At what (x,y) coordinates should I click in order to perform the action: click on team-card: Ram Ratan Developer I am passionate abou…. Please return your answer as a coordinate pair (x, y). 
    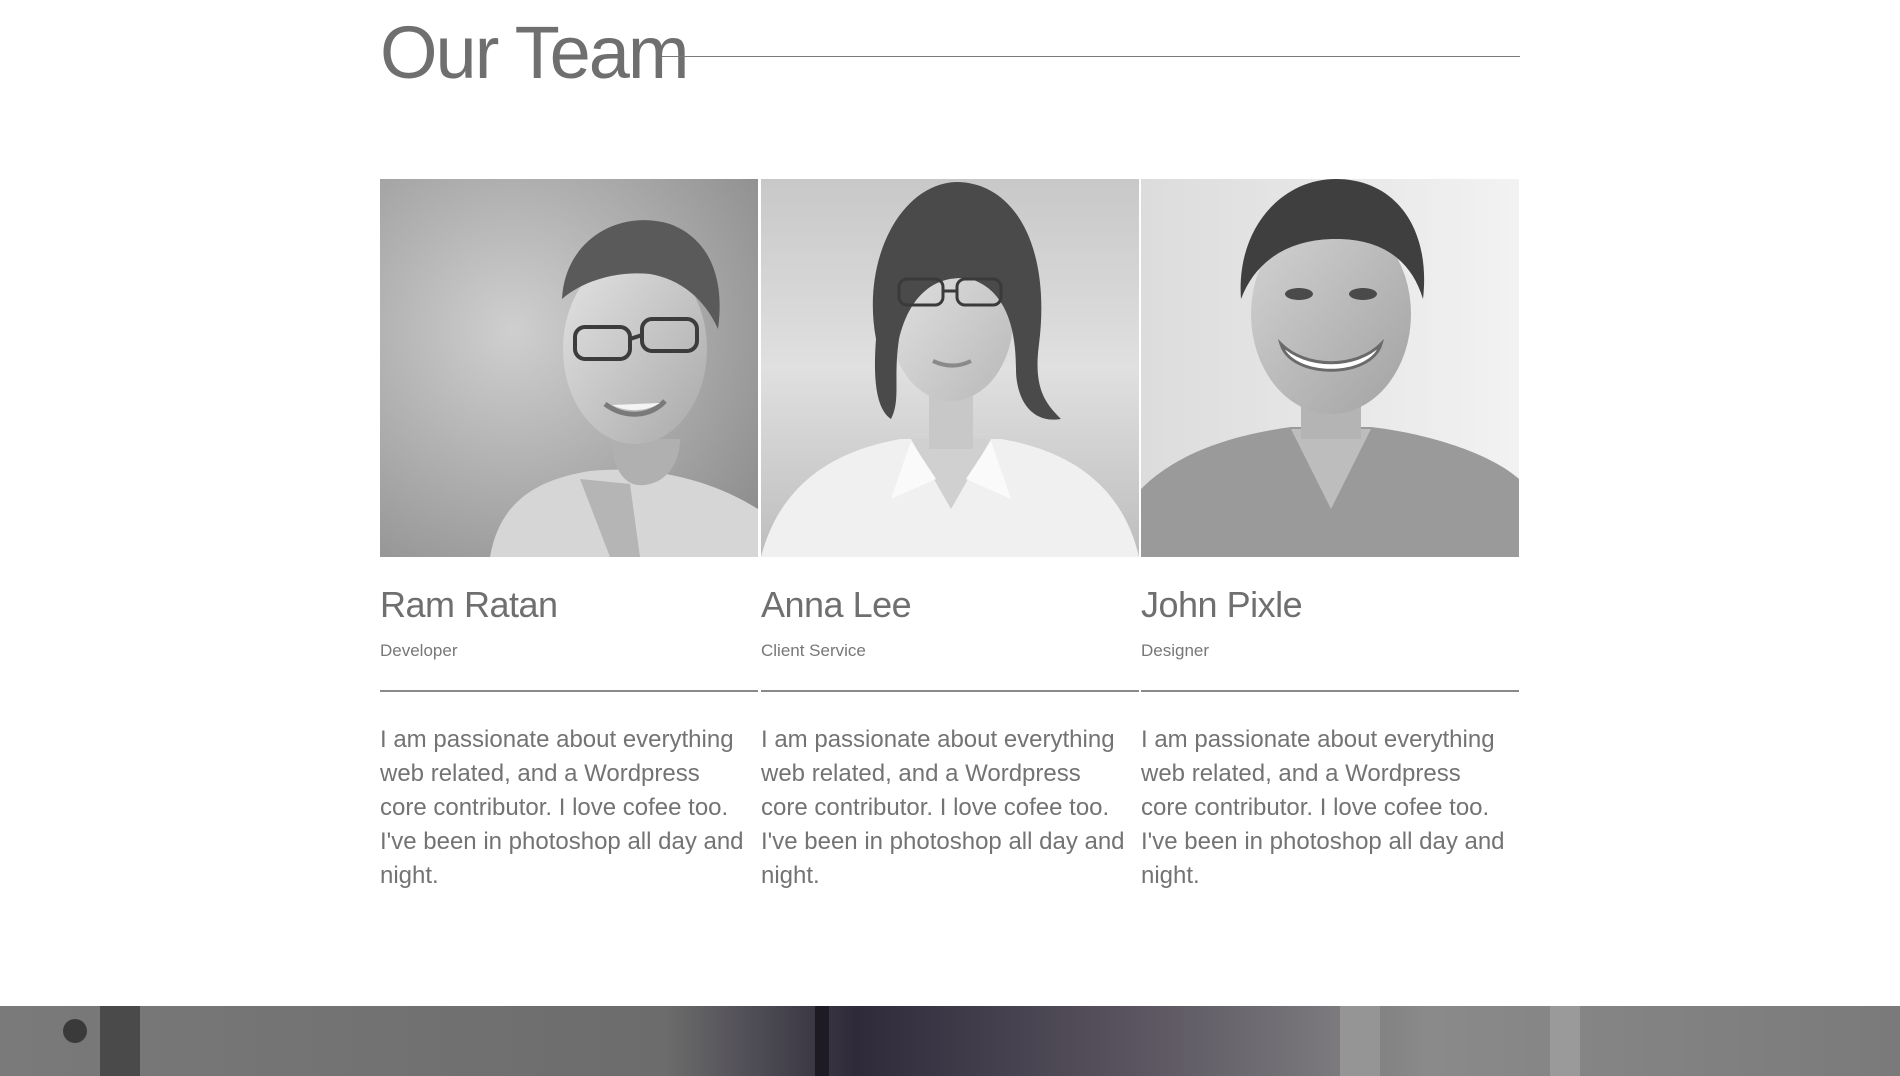
    Looking at the image, I should click on (569, 534).